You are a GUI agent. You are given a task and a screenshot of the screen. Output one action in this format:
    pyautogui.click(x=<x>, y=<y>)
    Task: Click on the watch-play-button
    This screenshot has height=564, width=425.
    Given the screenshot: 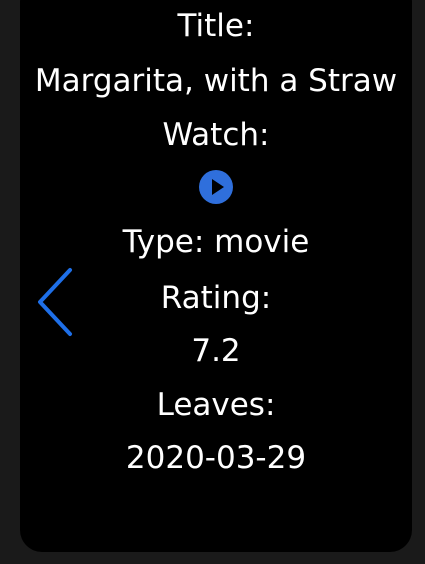 What is the action you would take?
    pyautogui.click(x=216, y=187)
    